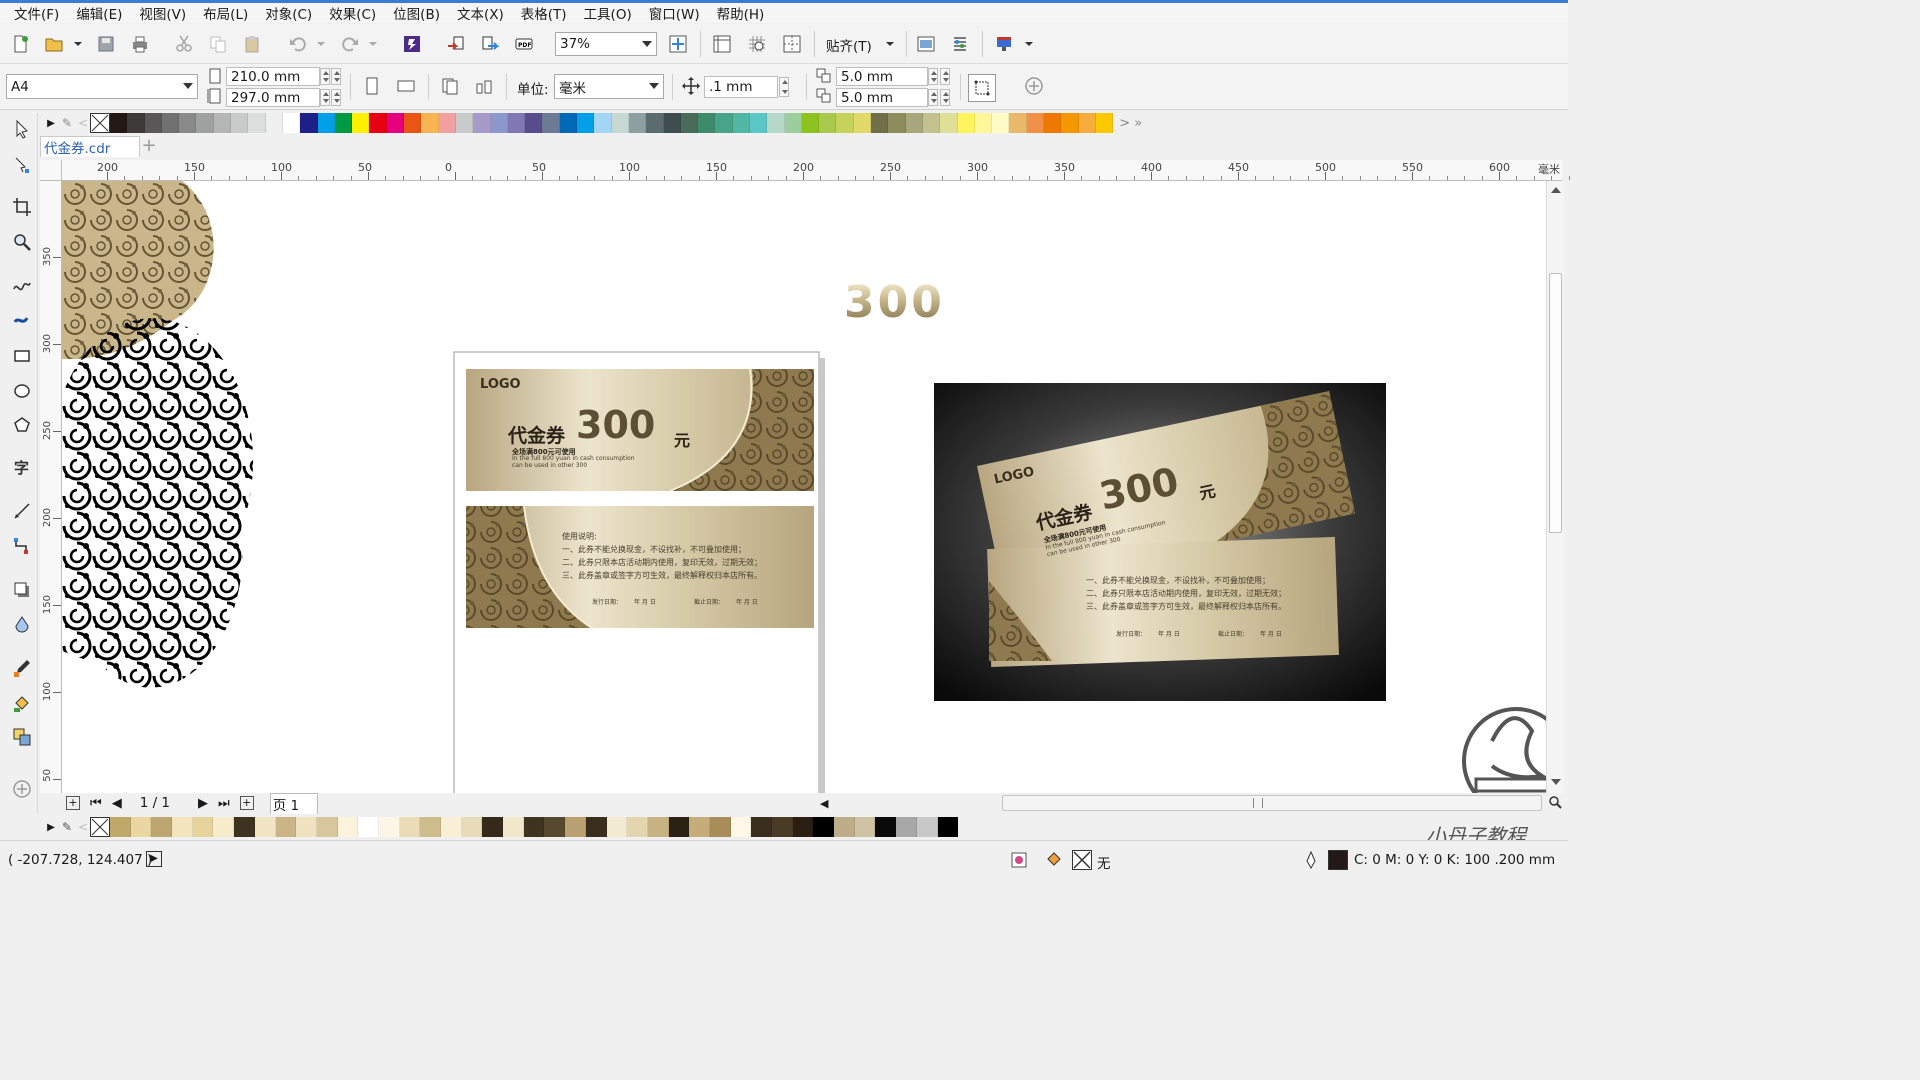  What do you see at coordinates (36, 13) in the screenshot?
I see `menu-item-0: 文件(F)` at bounding box center [36, 13].